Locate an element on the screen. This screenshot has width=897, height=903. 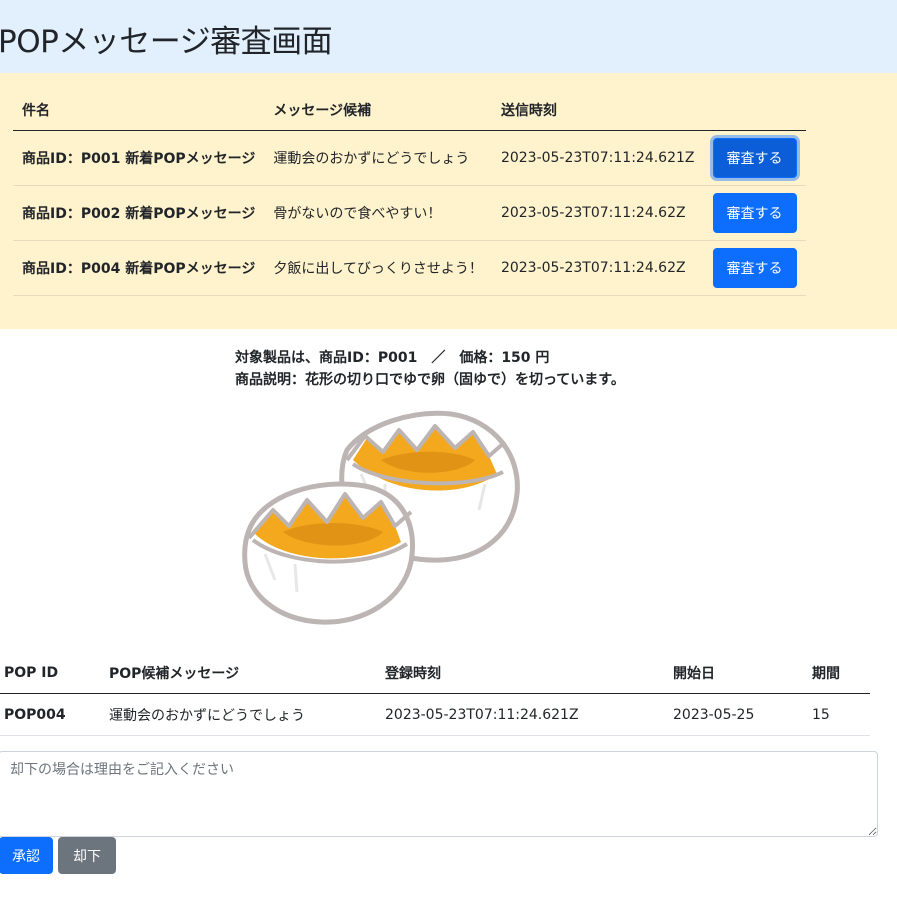
col-registered-time: 登録時刻 is located at coordinates (525, 673).